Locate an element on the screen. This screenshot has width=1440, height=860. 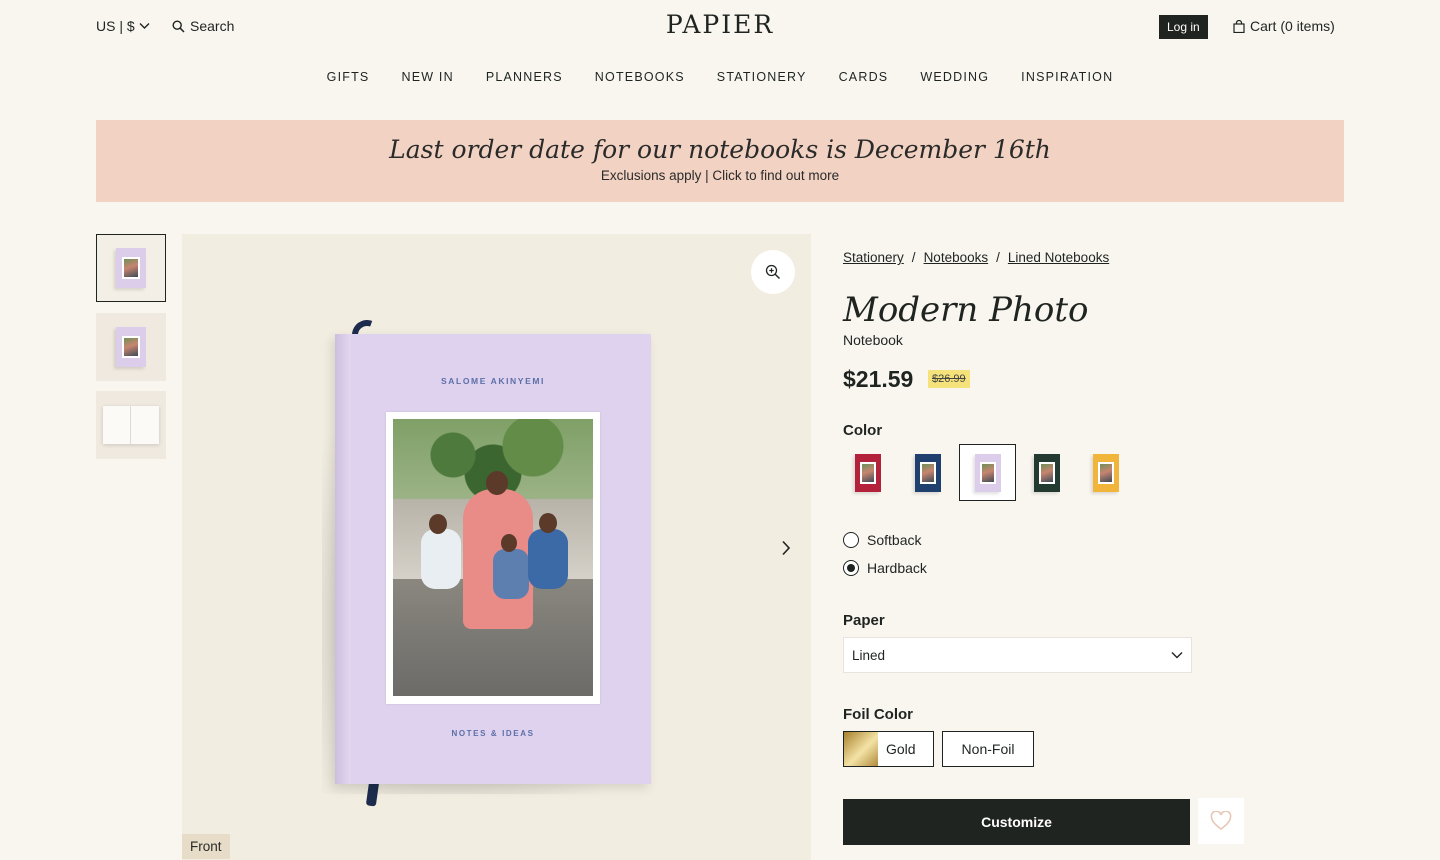
foil-option-non-foil: Non-Foil is located at coordinates (988, 749).